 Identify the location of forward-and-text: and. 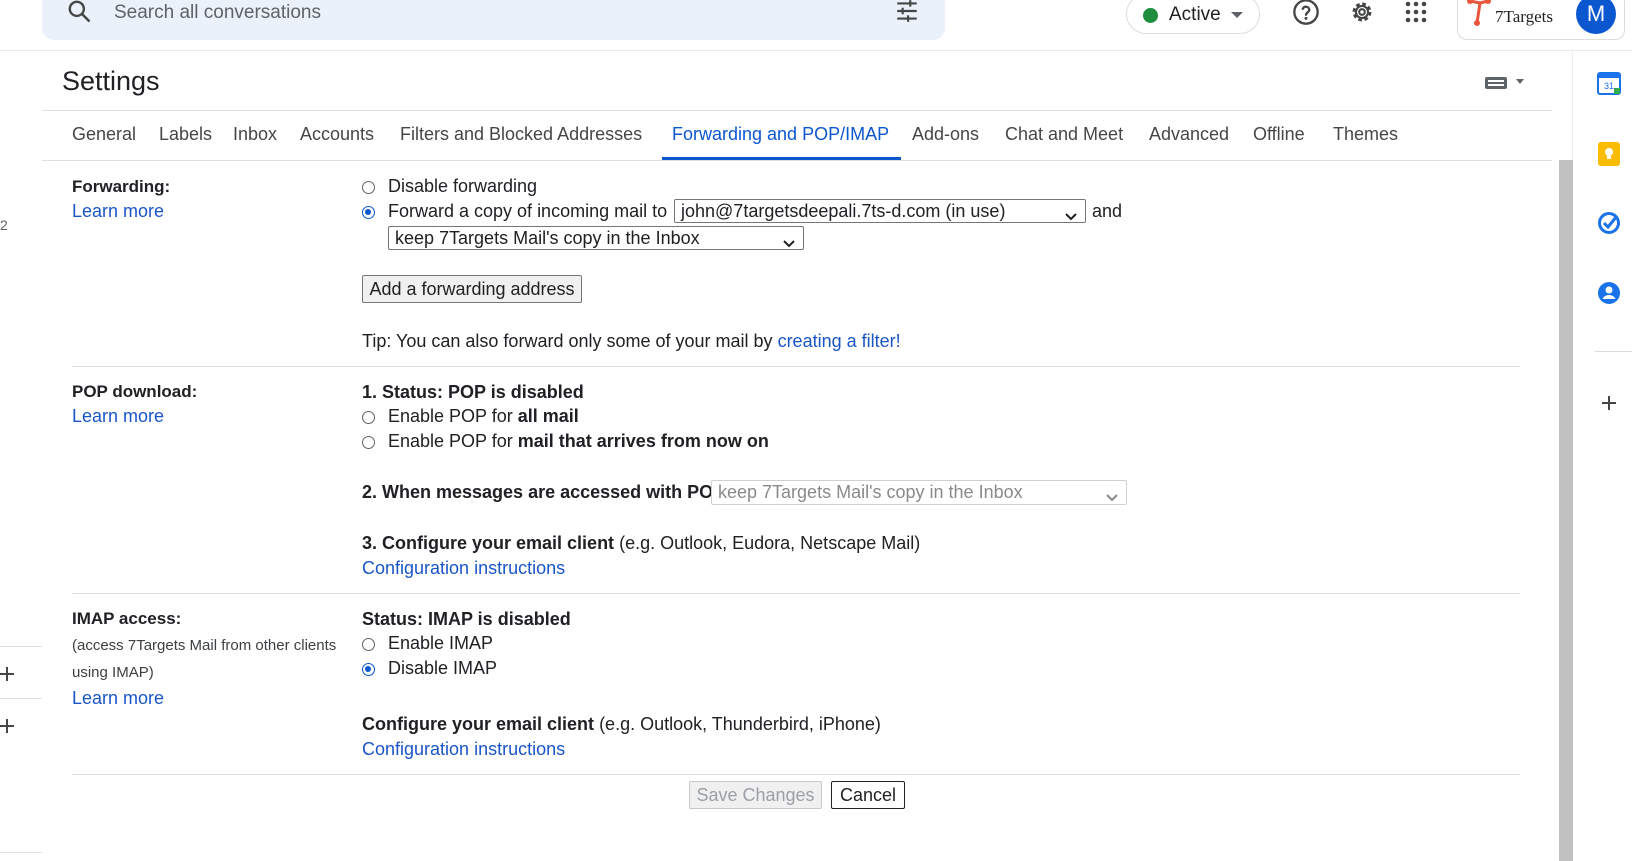
(1107, 211).